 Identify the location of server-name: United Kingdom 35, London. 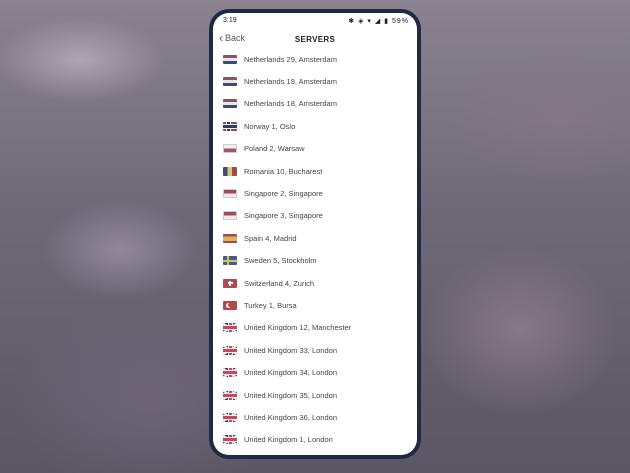
(290, 395).